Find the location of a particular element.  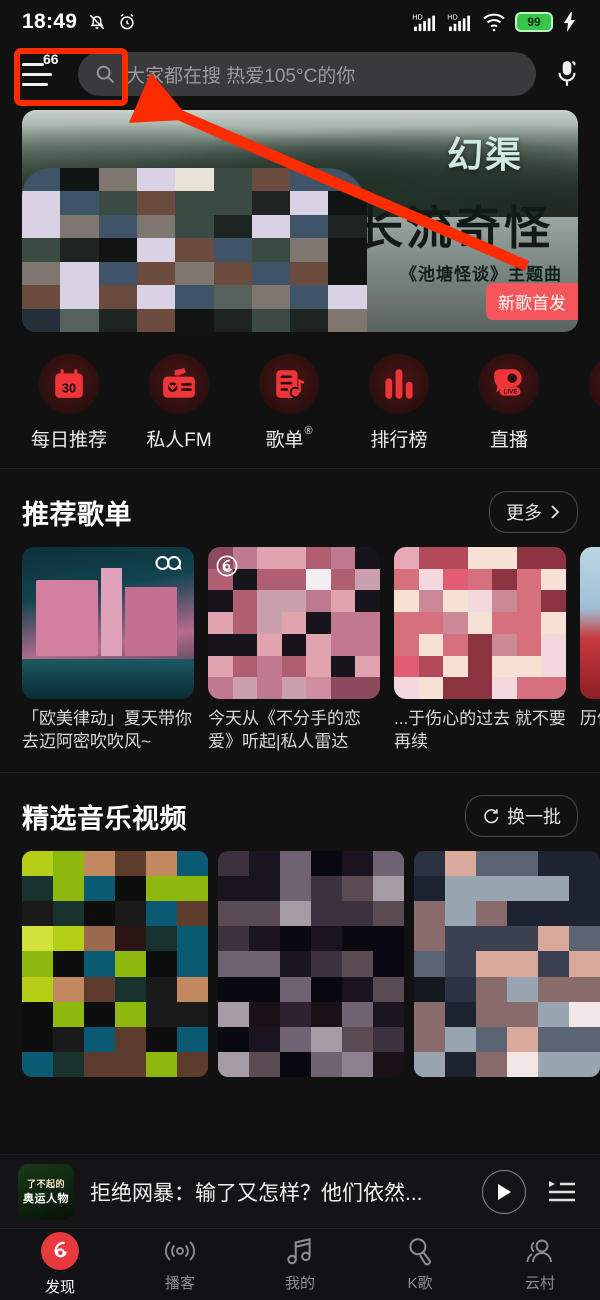

category-label: 排行榜 is located at coordinates (398, 438).